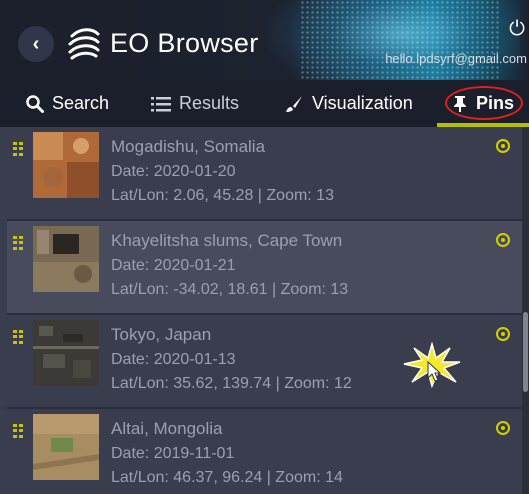 The height and width of the screenshot is (494, 529). What do you see at coordinates (188, 146) in the screenshot?
I see `pin-title: Mogadishu, Somalia` at bounding box center [188, 146].